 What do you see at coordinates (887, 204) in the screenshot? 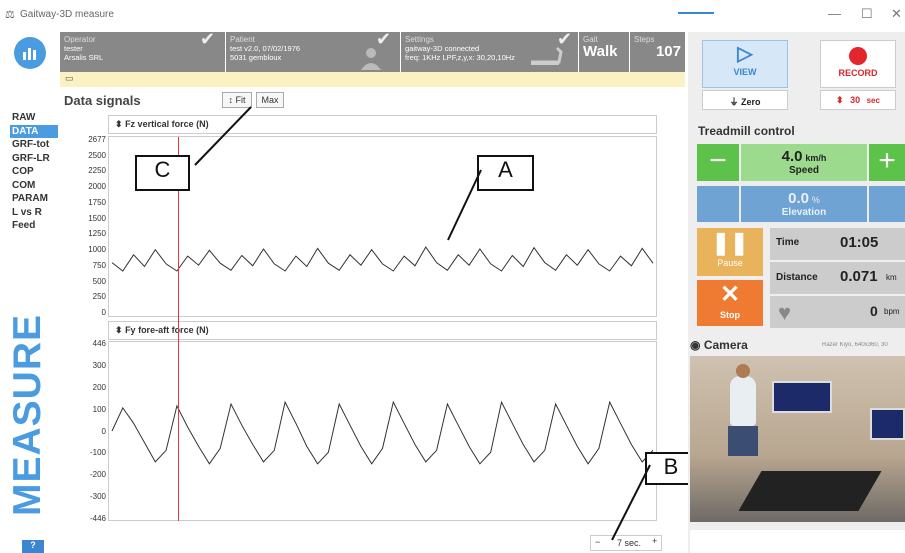
I see `elevation-increase-button` at bounding box center [887, 204].